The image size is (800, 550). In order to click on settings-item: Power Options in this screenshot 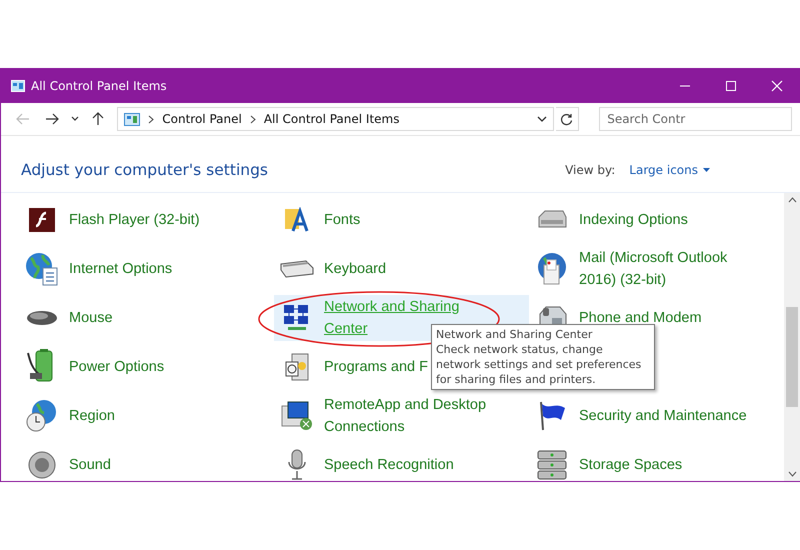, I will do `click(146, 367)`.